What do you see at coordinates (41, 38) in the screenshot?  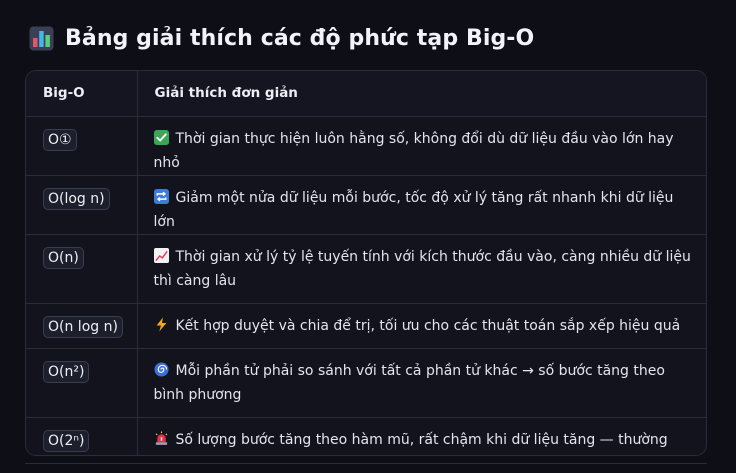 I see `bar-chart-icon` at bounding box center [41, 38].